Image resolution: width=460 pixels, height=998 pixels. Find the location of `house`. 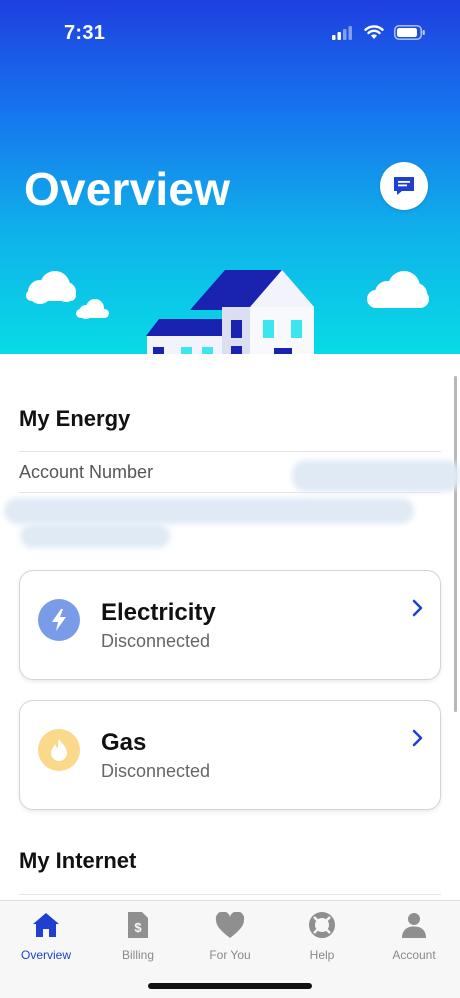

house is located at coordinates (230, 312).